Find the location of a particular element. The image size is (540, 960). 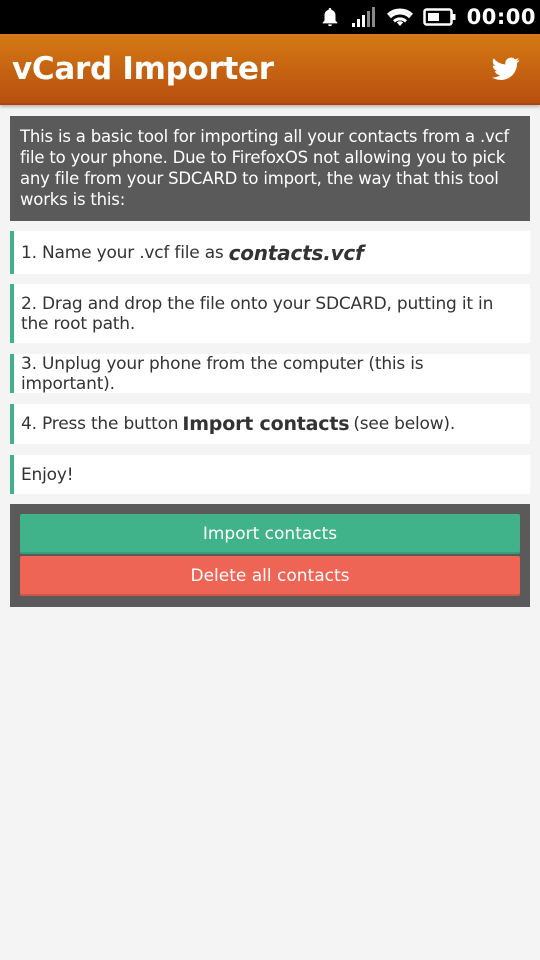

notification-bell-icon is located at coordinates (330, 17).